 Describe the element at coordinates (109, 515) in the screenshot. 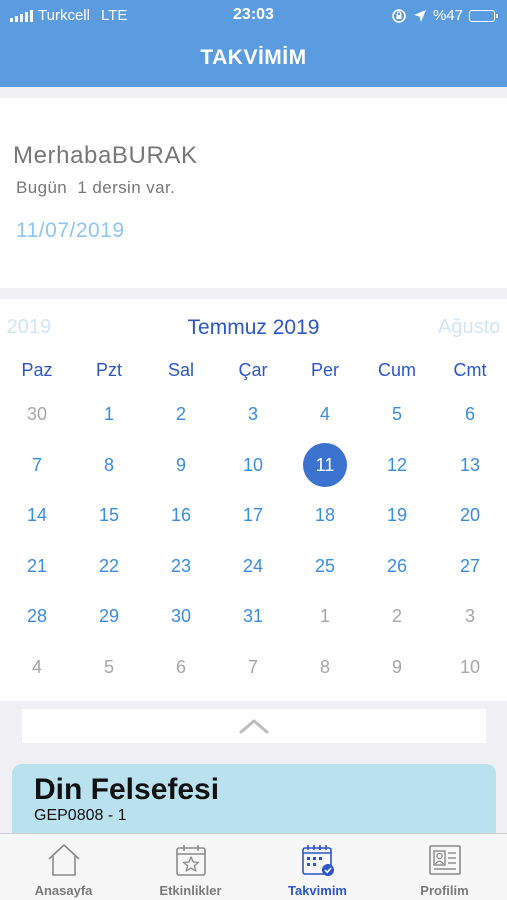

I see `day-cell: 15` at that location.